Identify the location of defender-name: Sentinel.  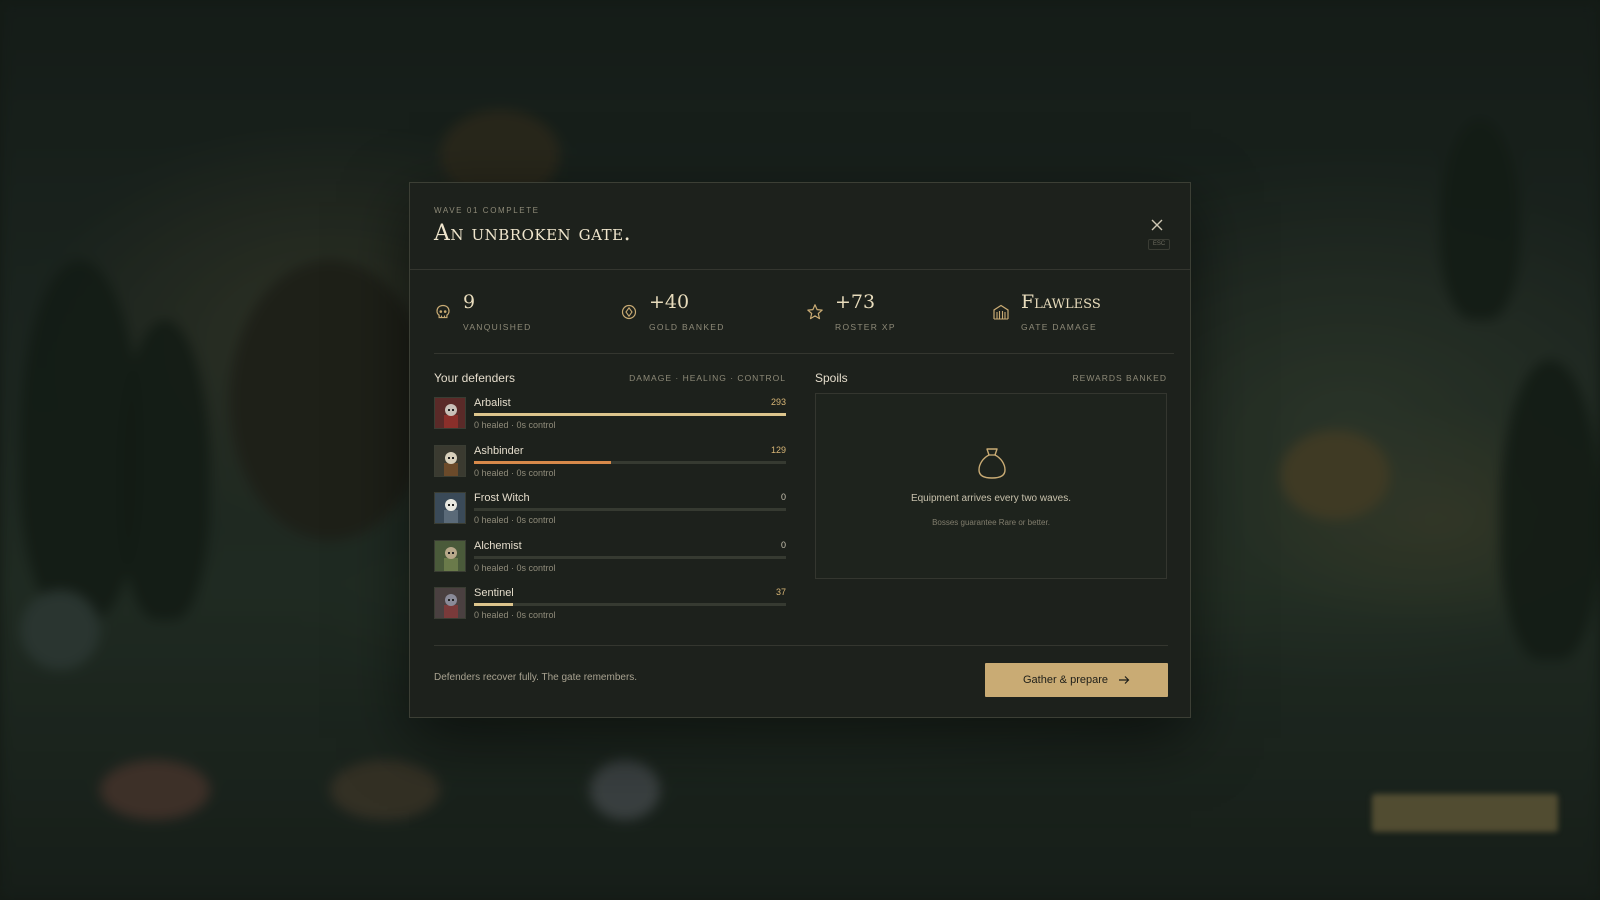
(494, 593).